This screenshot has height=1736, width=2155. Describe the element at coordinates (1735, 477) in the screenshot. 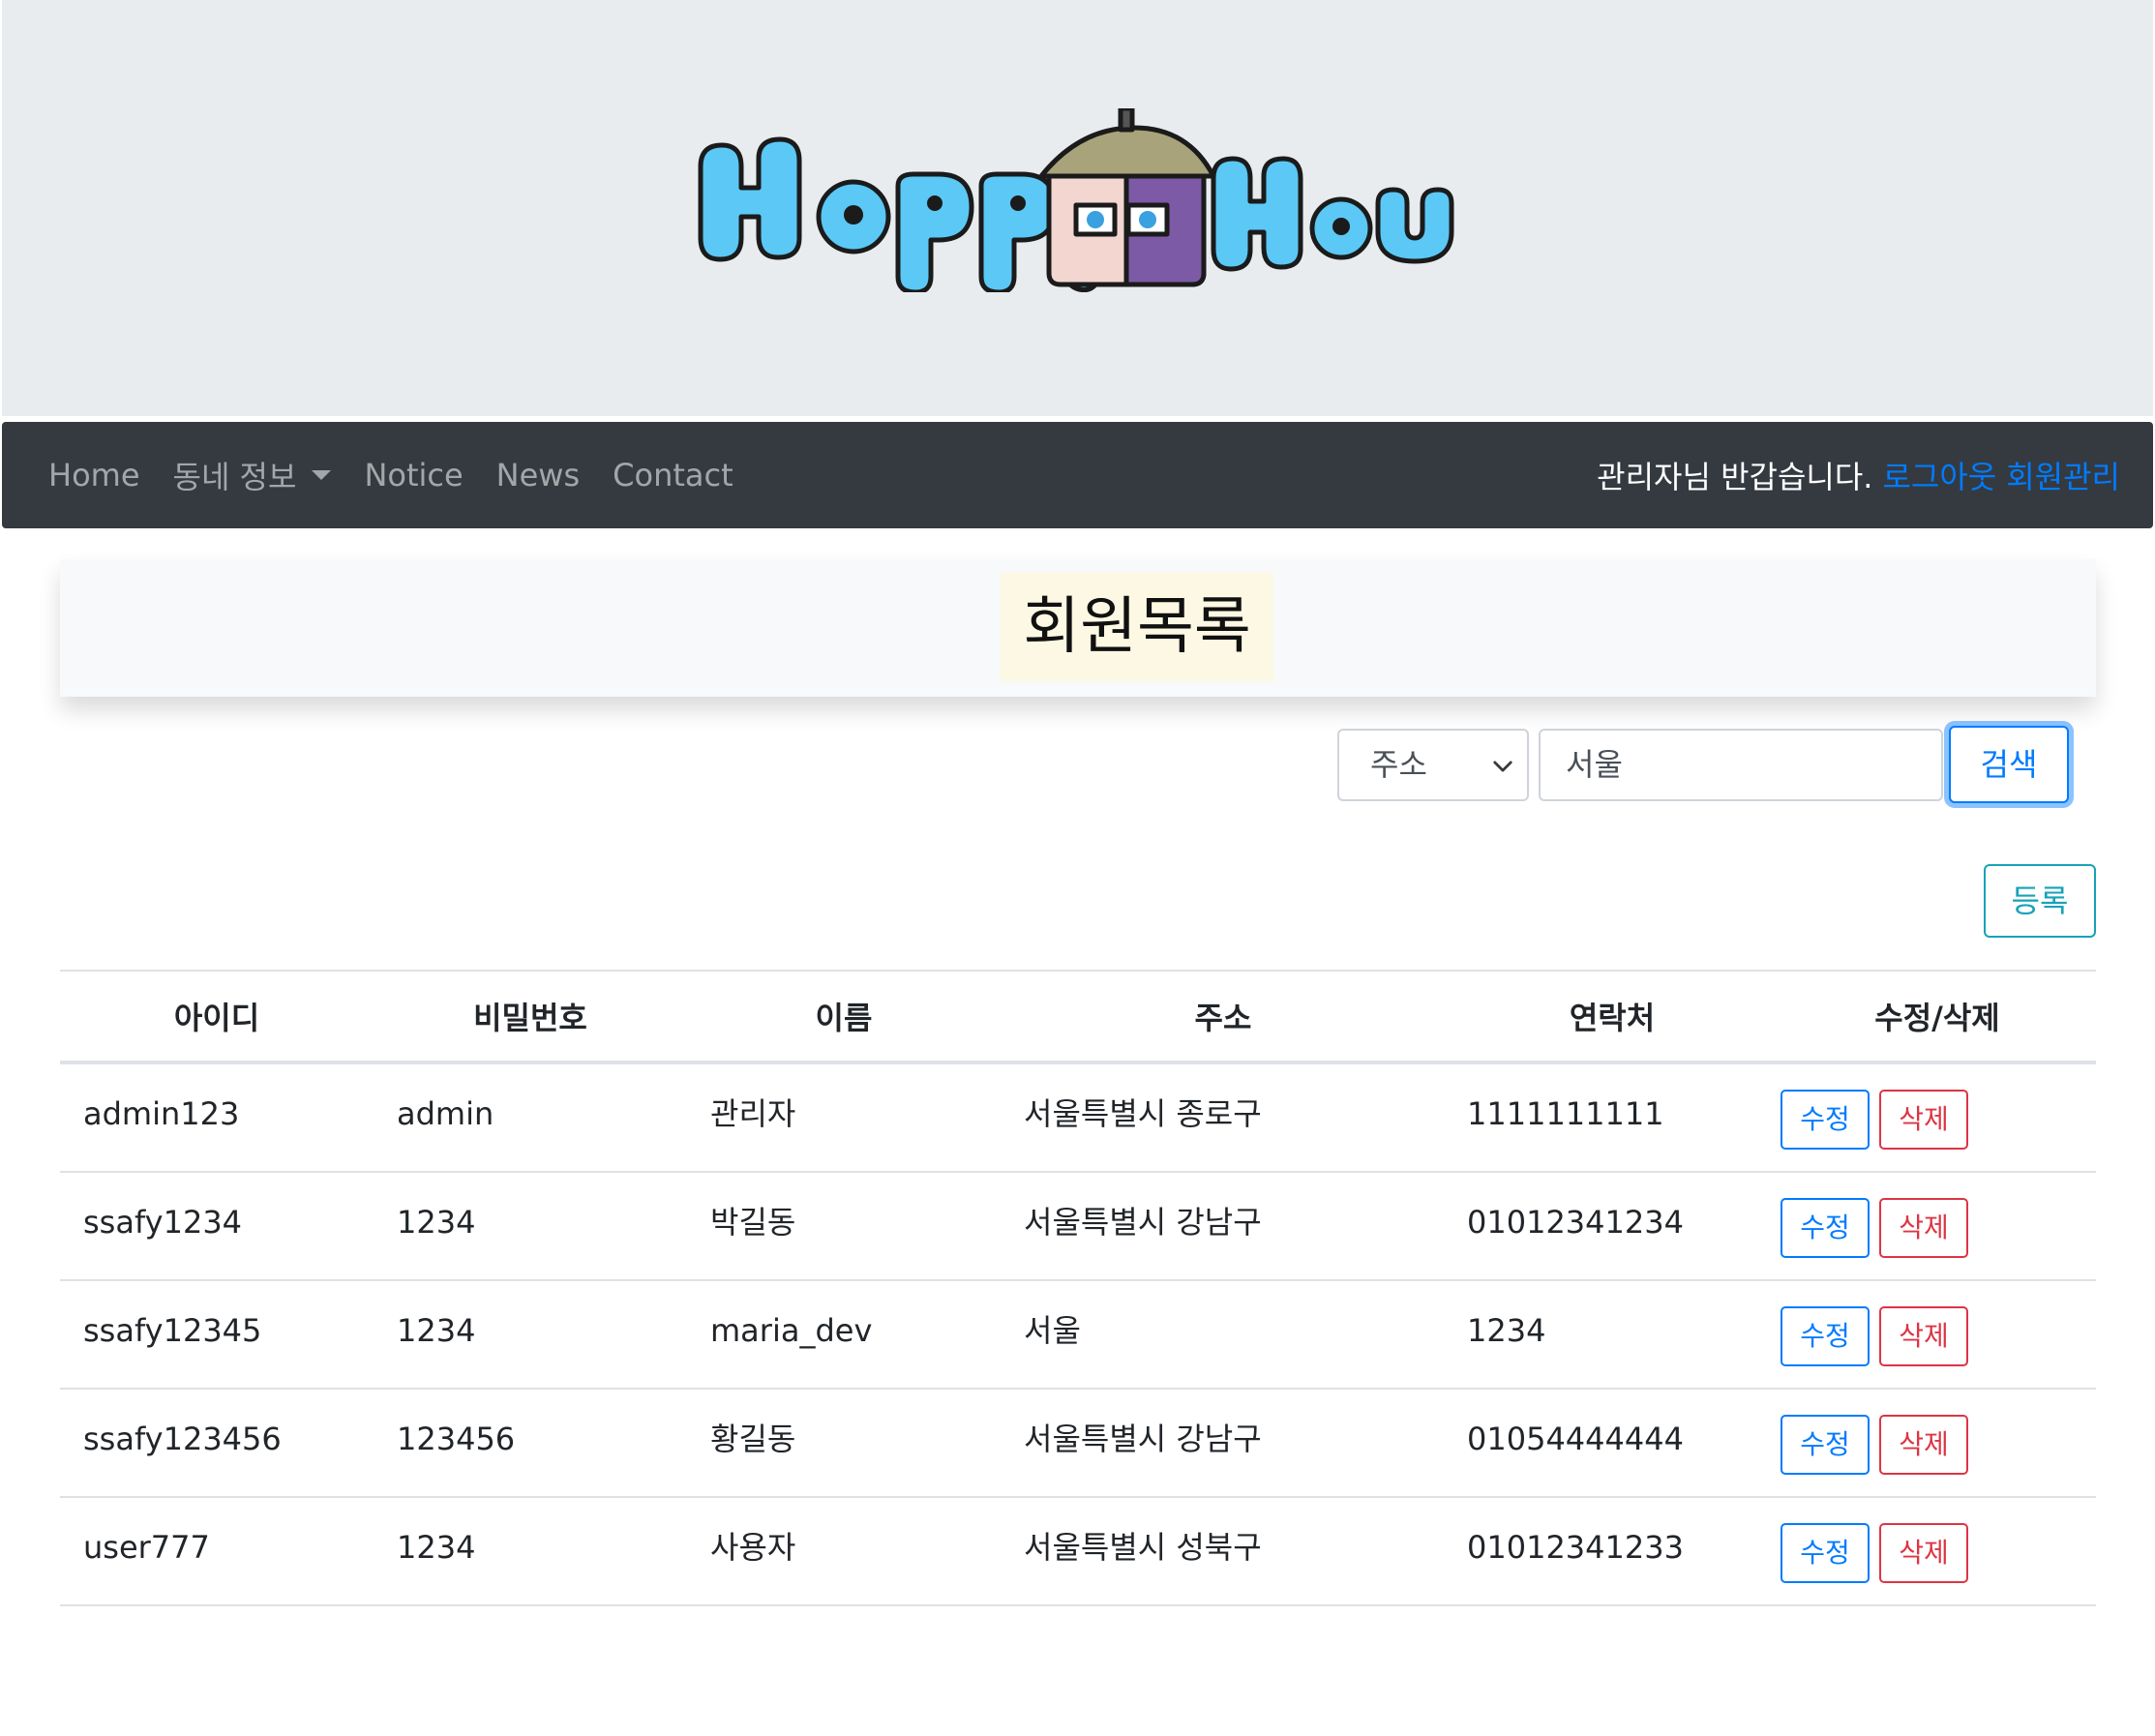

I see `greeting-text: 관리자님 반갑습니다.` at that location.